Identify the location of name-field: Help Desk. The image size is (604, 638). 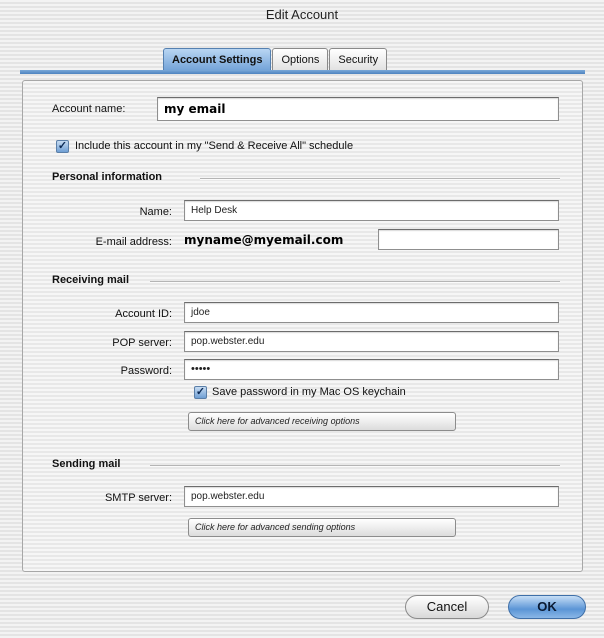
(371, 210).